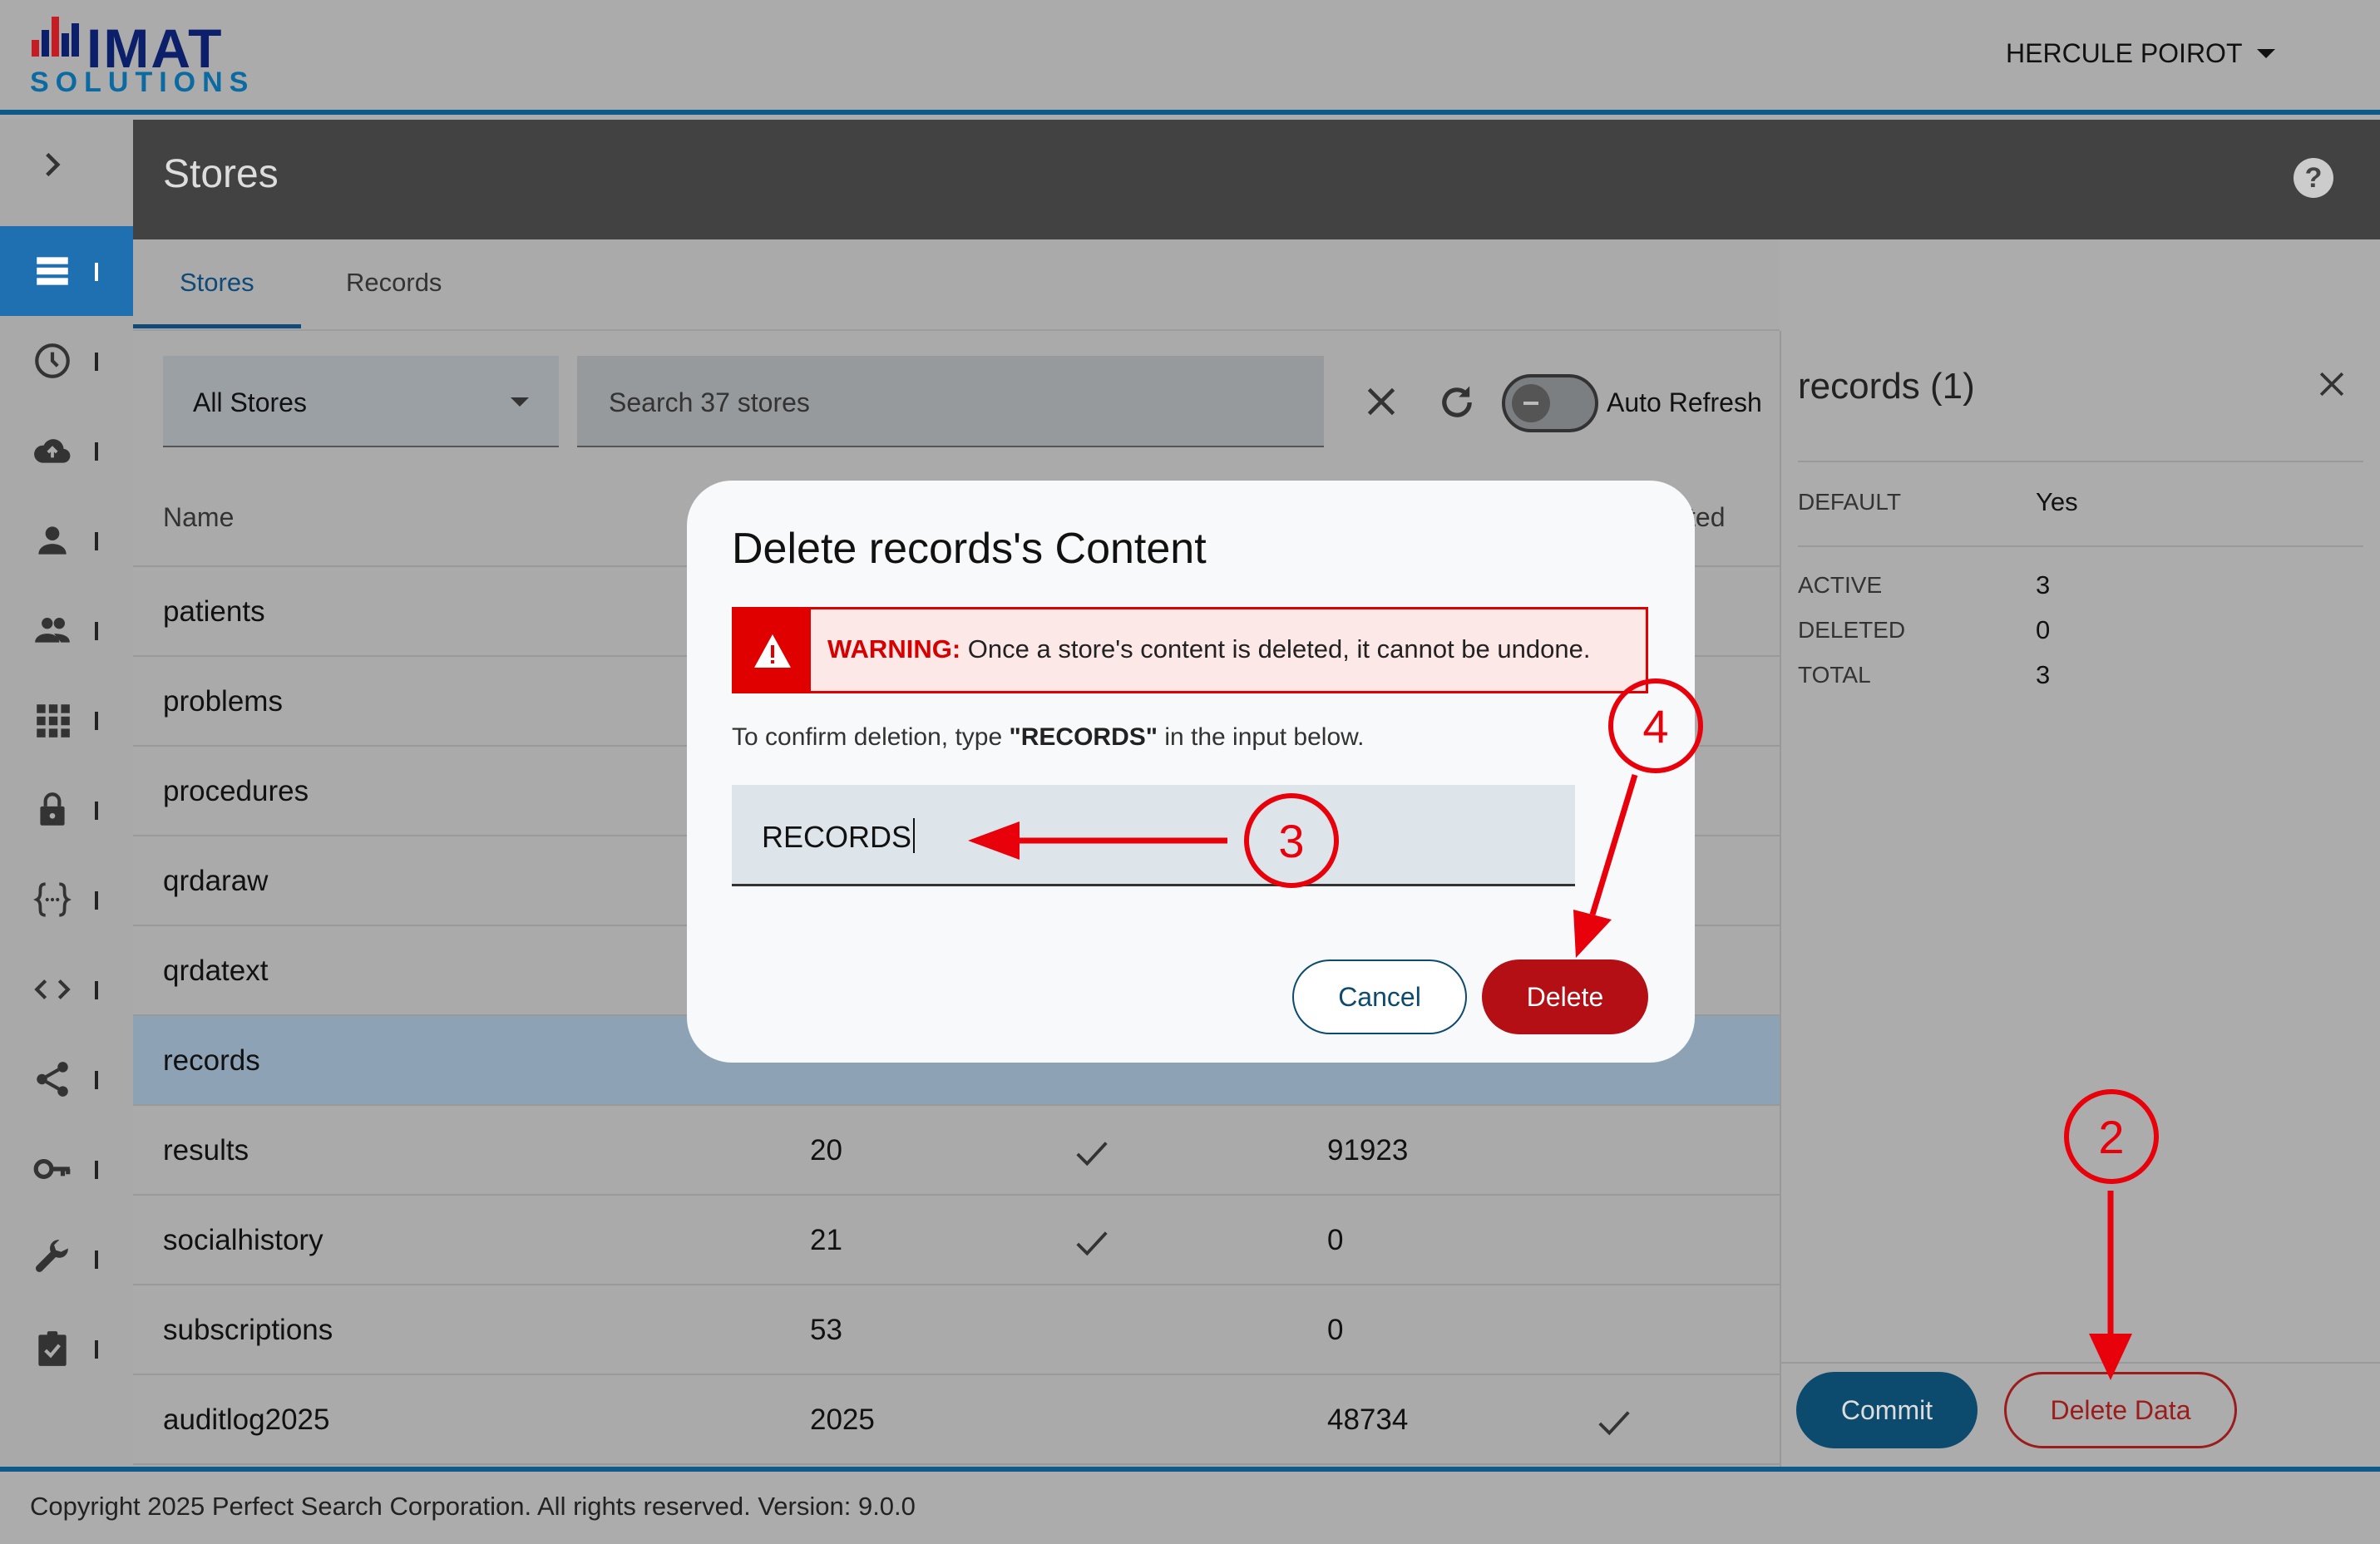 Image resolution: width=2380 pixels, height=1544 pixels. Describe the element at coordinates (709, 402) in the screenshot. I see `search-placeholder: Search 37 stores` at that location.